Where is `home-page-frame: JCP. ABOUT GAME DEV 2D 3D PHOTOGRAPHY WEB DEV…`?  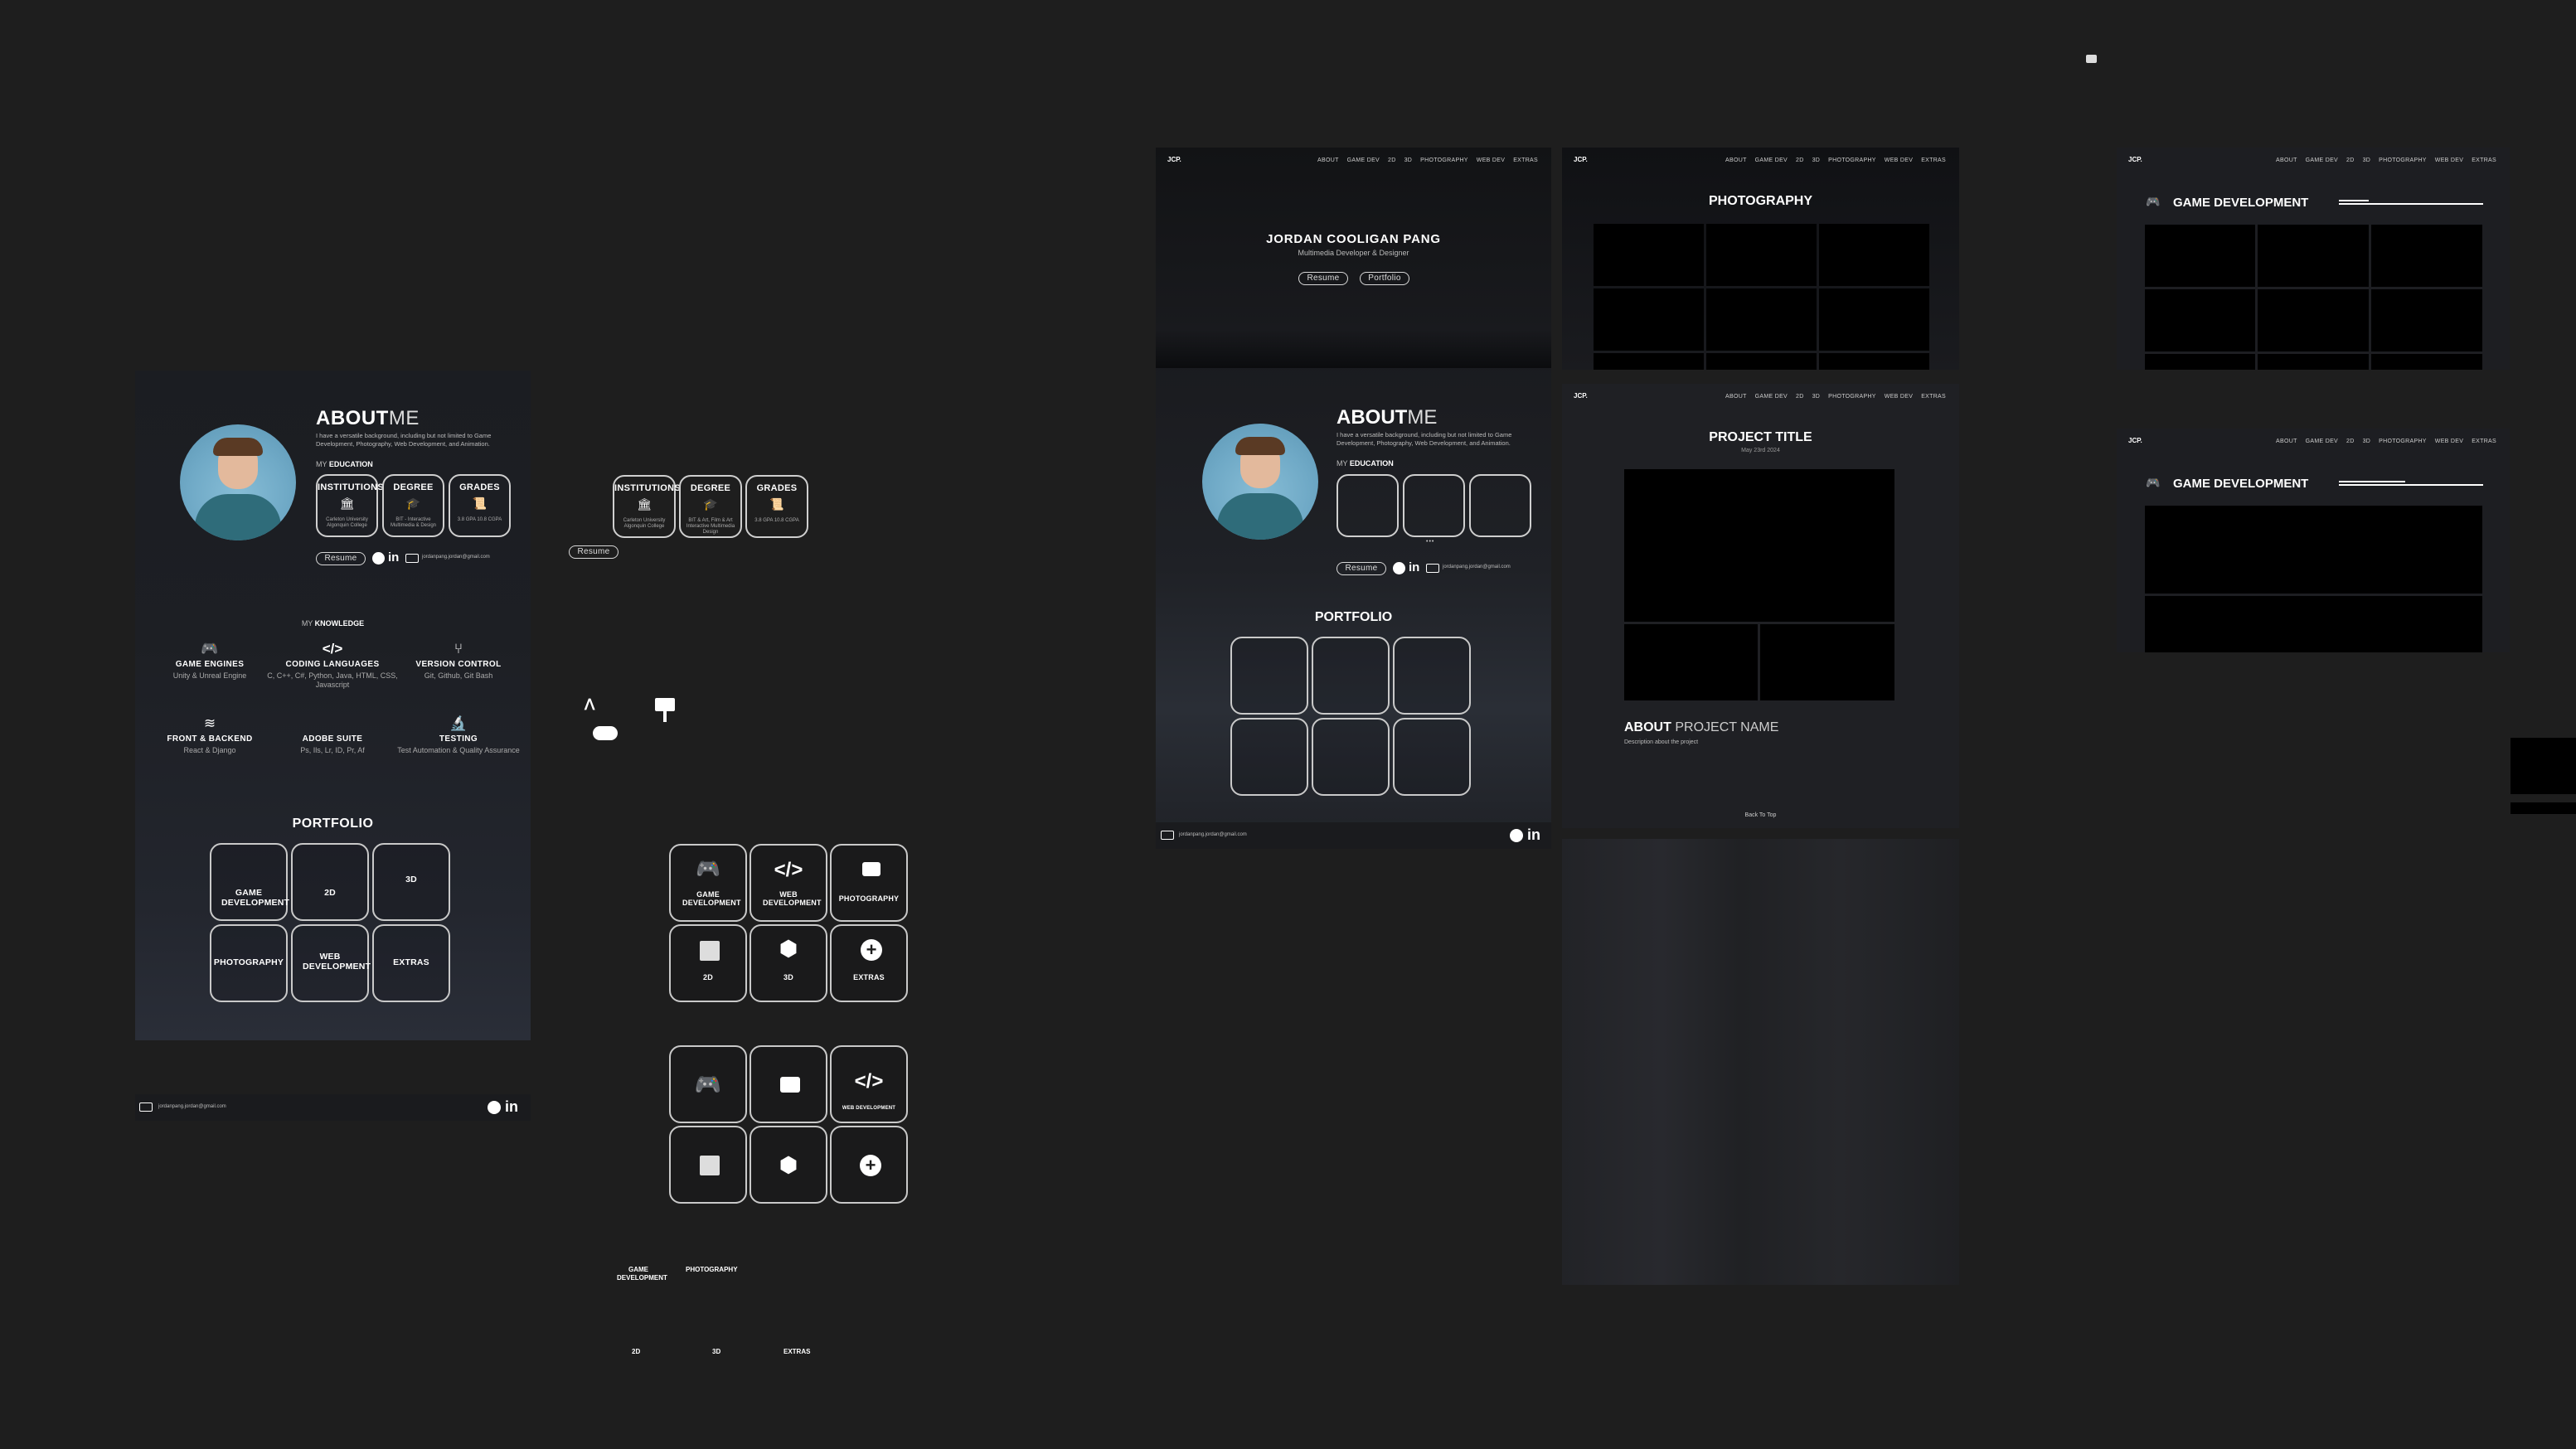
home-page-frame: JCP. ABOUT GAME DEV 2D 3D PHOTOGRAPHY WEB DEV… is located at coordinates (1353, 498).